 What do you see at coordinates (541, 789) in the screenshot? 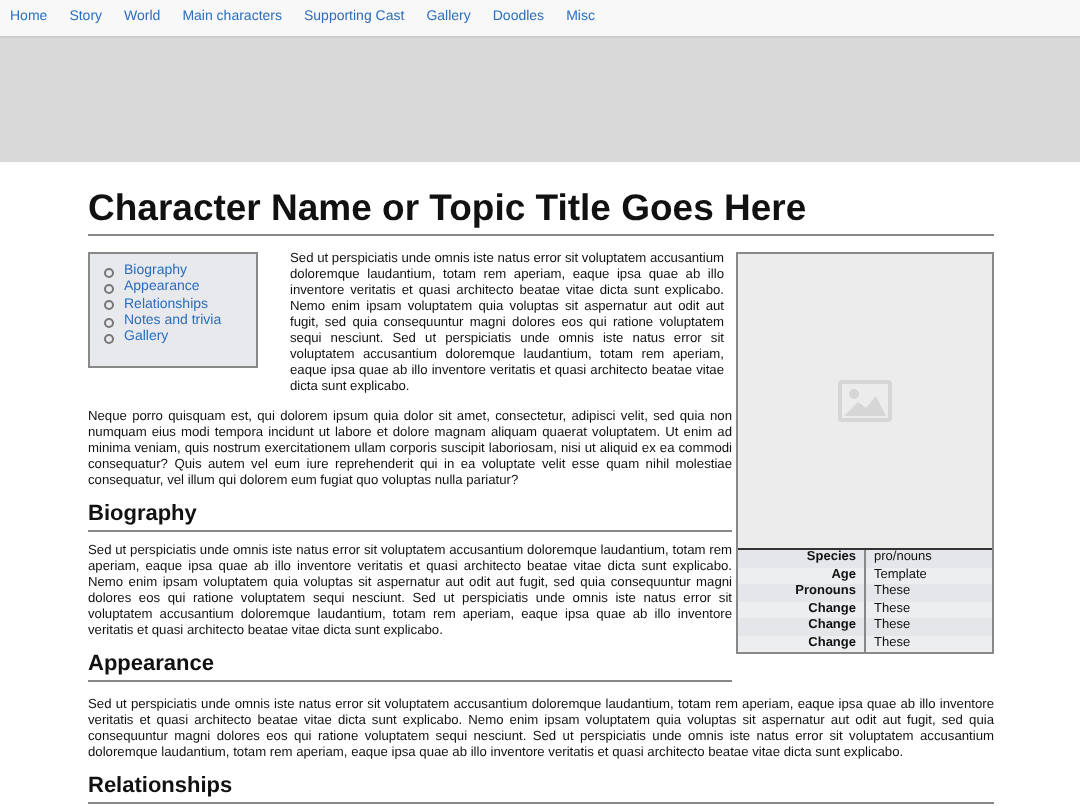
I see `section-heading: Relationships` at bounding box center [541, 789].